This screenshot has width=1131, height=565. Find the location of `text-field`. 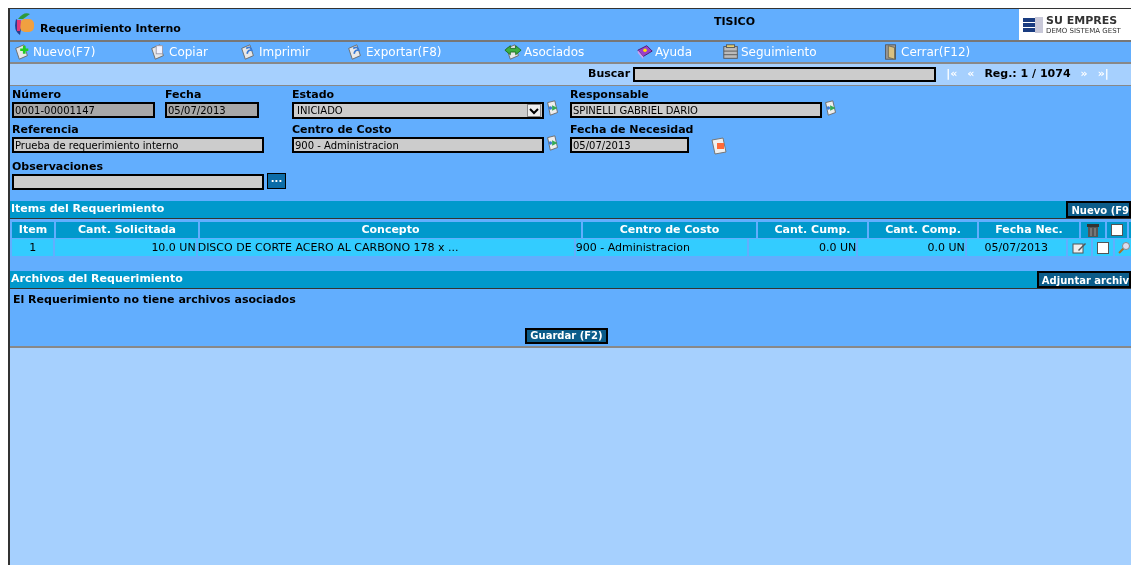

text-field is located at coordinates (138, 182).